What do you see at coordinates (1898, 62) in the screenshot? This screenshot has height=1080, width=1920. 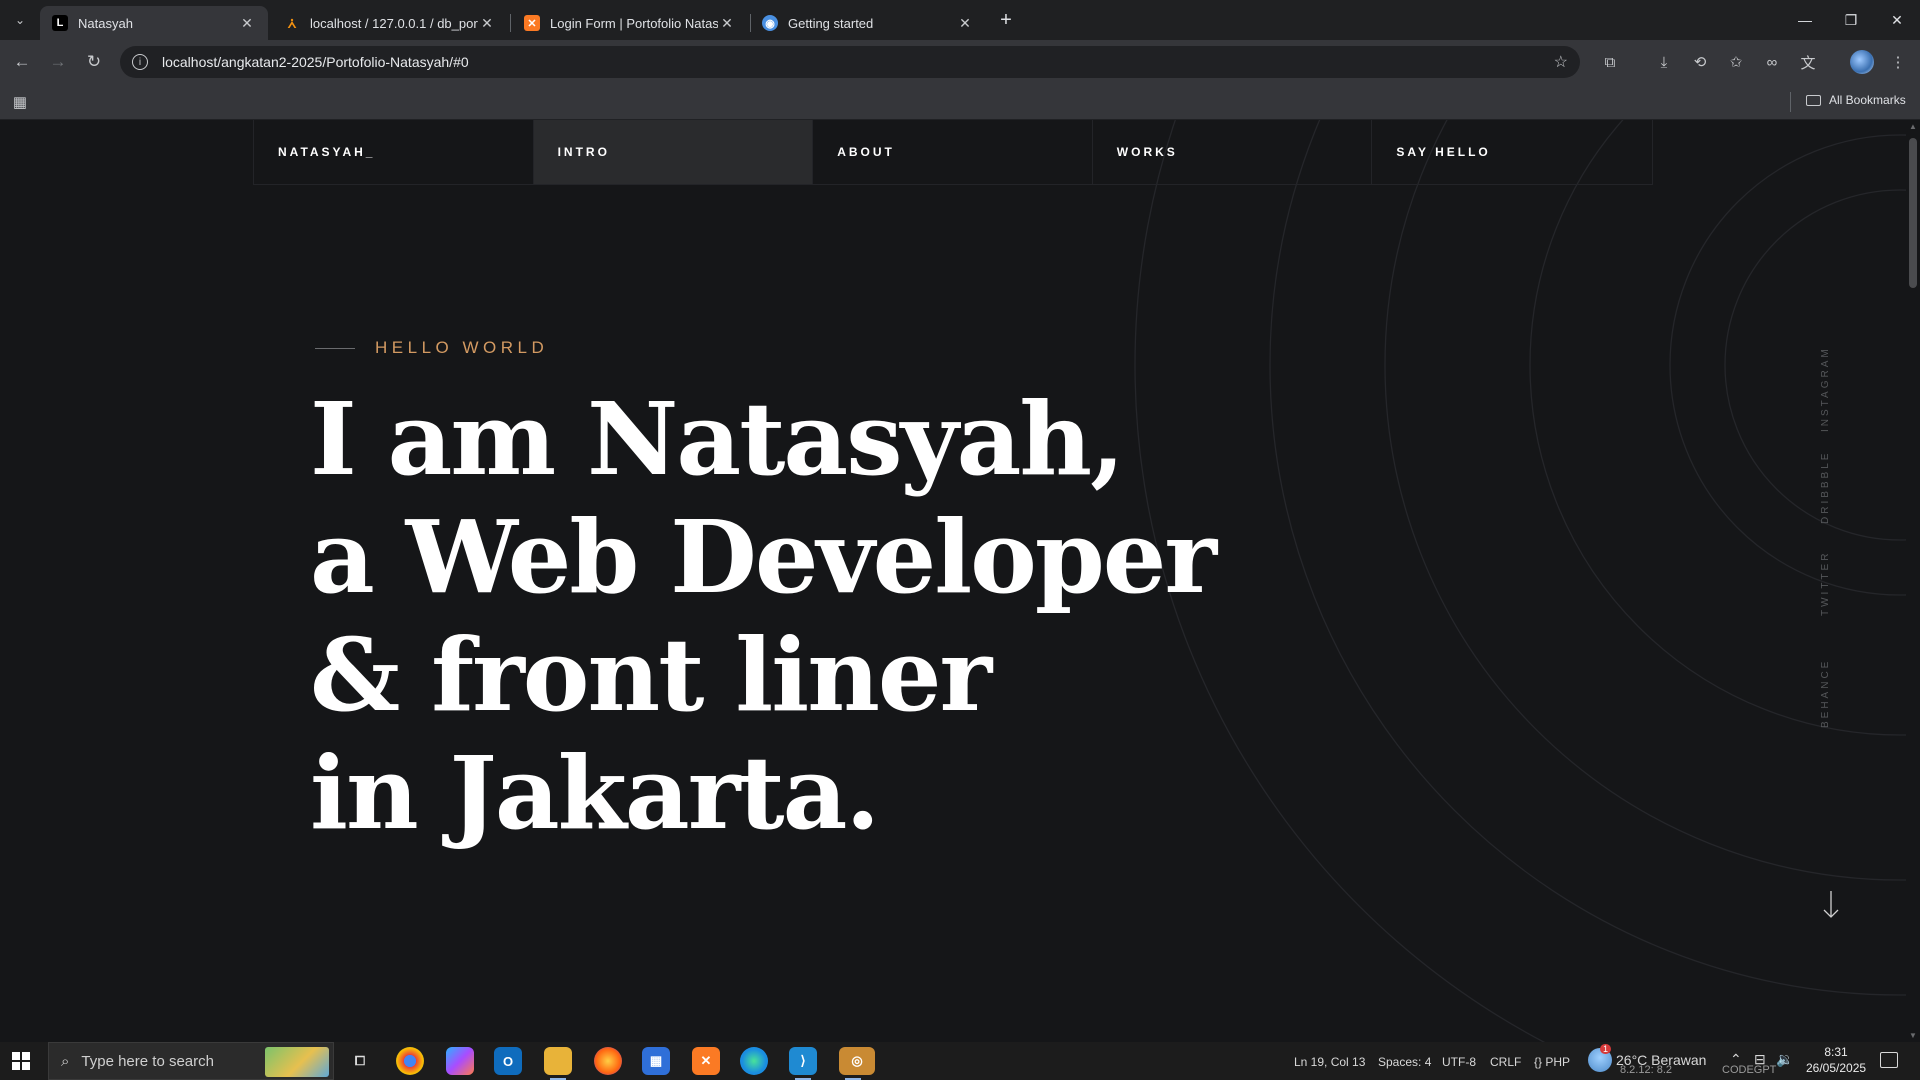 I see `menu-icon: ⋮` at bounding box center [1898, 62].